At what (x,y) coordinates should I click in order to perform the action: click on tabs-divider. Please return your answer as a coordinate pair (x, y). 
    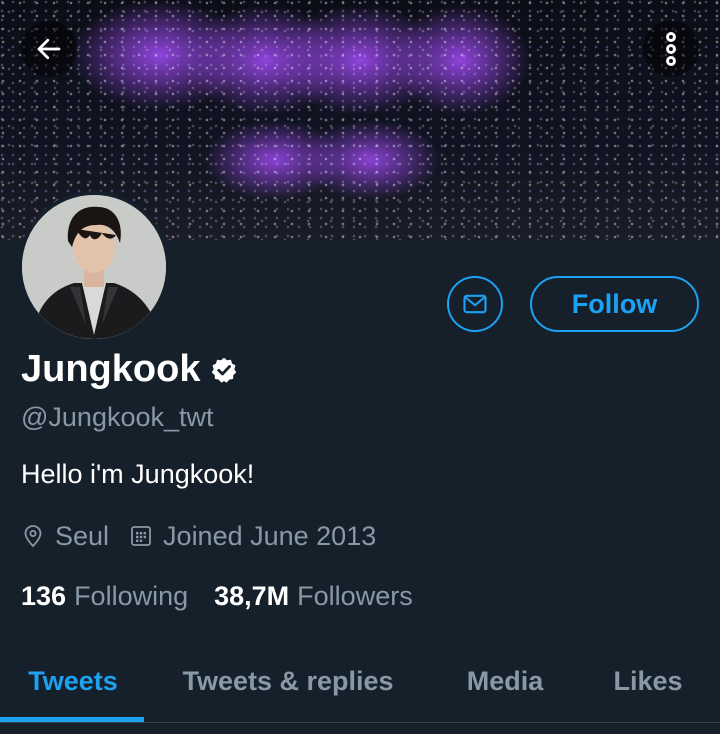
    Looking at the image, I should click on (360, 722).